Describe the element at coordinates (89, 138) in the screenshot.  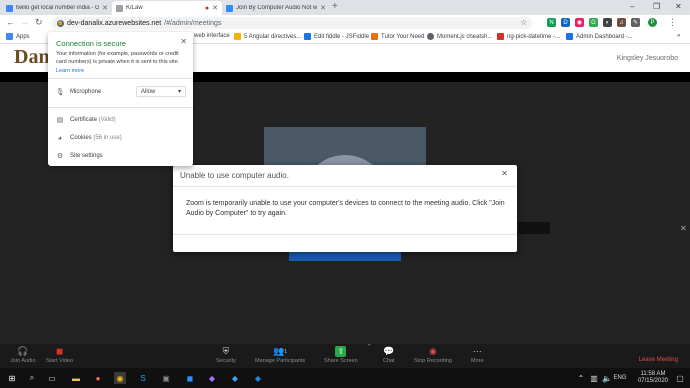
I see `cookies-row: ◕ Cookies (56 in use)` at that location.